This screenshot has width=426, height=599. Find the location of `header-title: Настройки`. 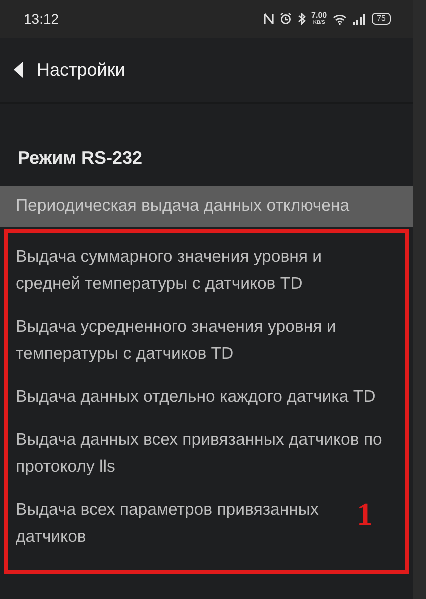

header-title: Настройки is located at coordinates (81, 70).